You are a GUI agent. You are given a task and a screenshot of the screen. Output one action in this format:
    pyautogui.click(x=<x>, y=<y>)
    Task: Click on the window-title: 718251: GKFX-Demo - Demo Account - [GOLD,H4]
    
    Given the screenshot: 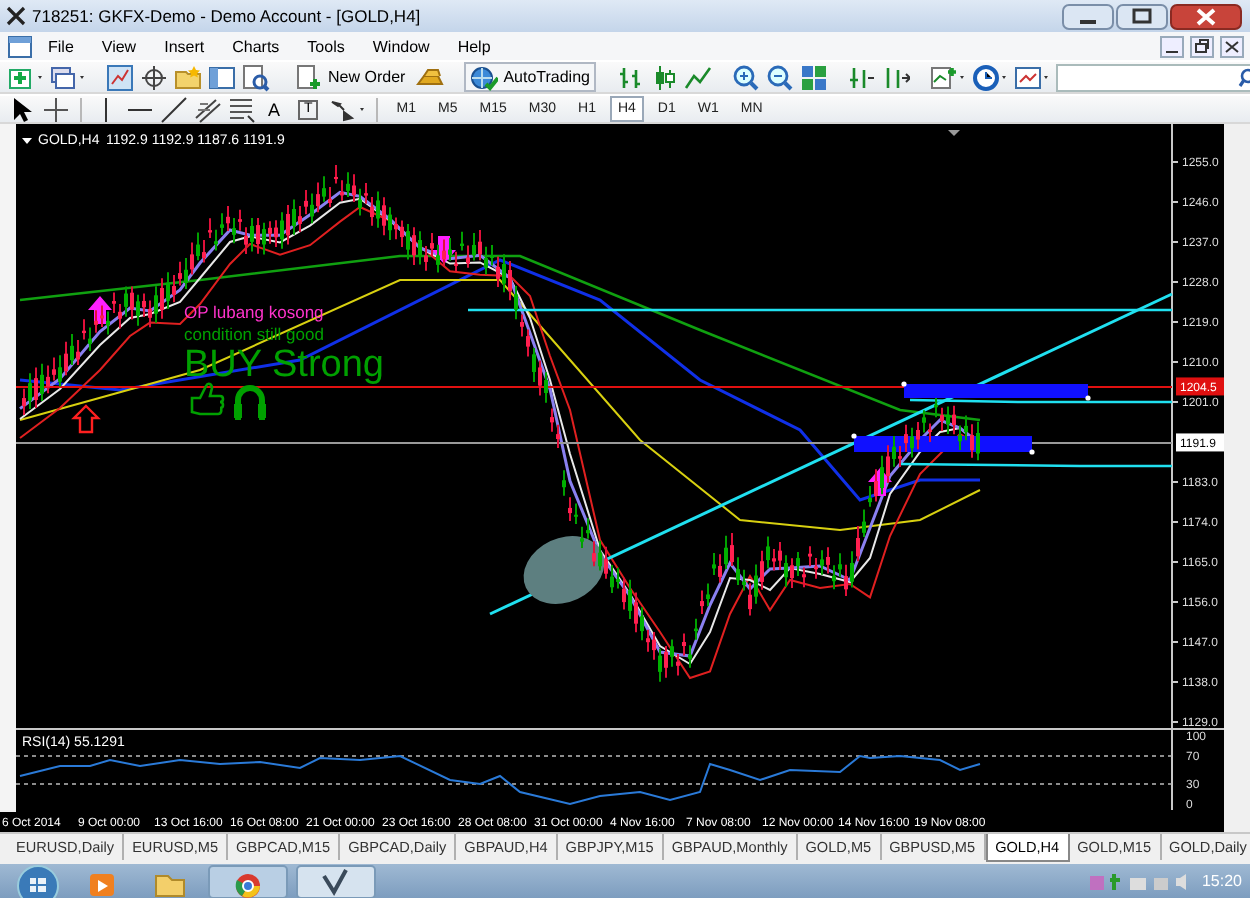 What is the action you would take?
    pyautogui.click(x=226, y=16)
    